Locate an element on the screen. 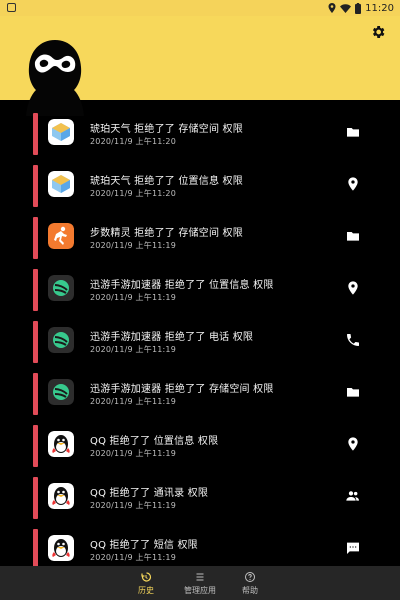 This screenshot has height=600, width=400. record-text: 步数精灵 拒绝了了 存储空间 权限 is located at coordinates (166, 233).